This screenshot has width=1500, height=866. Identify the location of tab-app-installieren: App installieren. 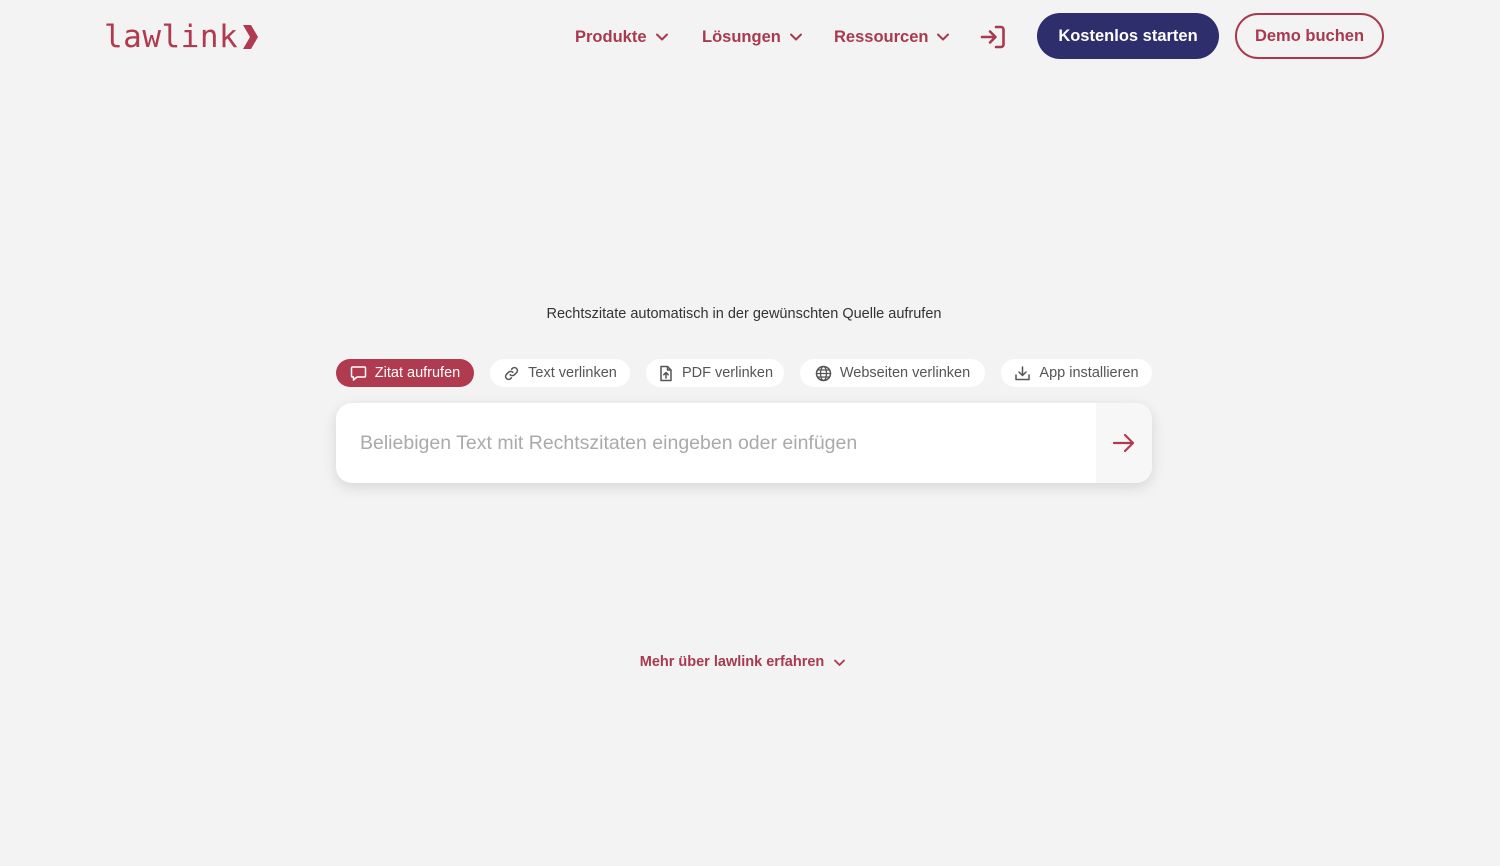
(1076, 373).